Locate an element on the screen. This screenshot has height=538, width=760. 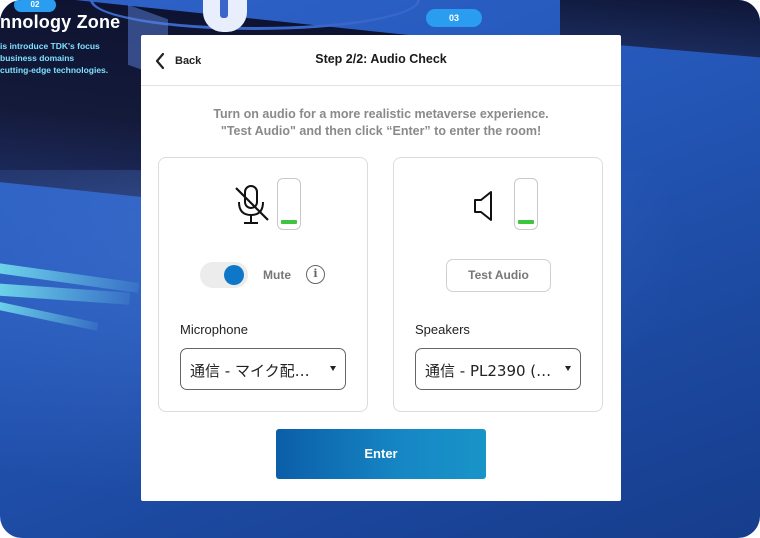
zone-description-line: cutting-edge technologies. is located at coordinates (54, 70).